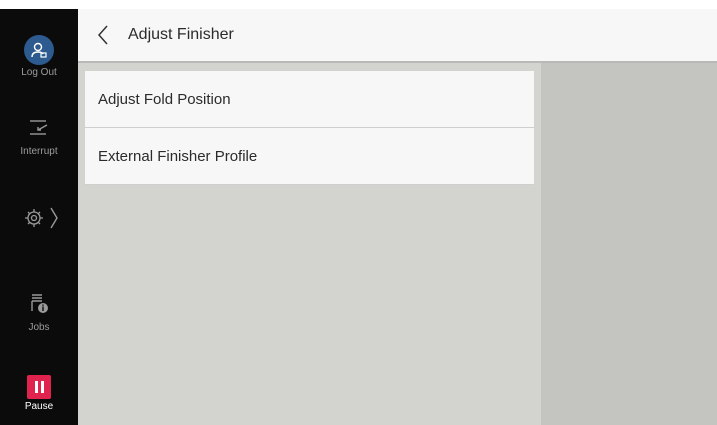 The height and width of the screenshot is (425, 717). What do you see at coordinates (39, 130) in the screenshot?
I see `interrupt-icon` at bounding box center [39, 130].